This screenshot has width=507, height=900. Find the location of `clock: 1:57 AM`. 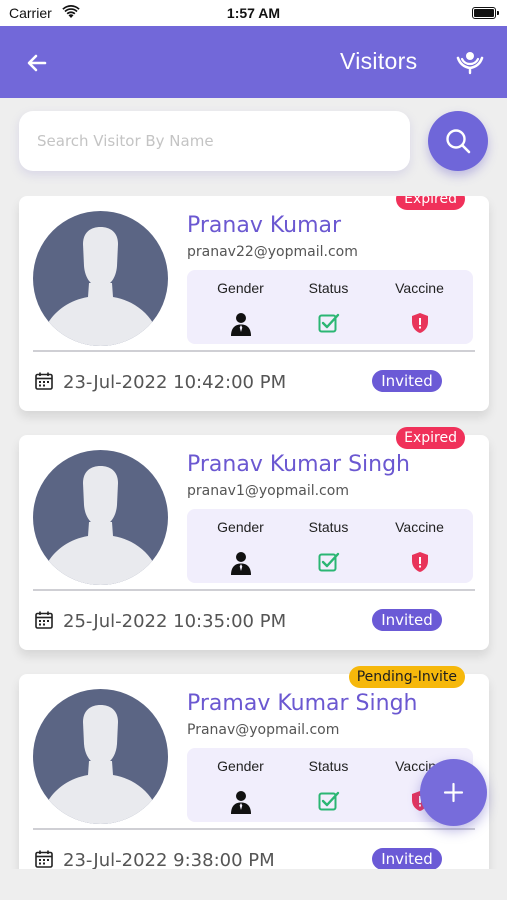

clock: 1:57 AM is located at coordinates (253, 13).